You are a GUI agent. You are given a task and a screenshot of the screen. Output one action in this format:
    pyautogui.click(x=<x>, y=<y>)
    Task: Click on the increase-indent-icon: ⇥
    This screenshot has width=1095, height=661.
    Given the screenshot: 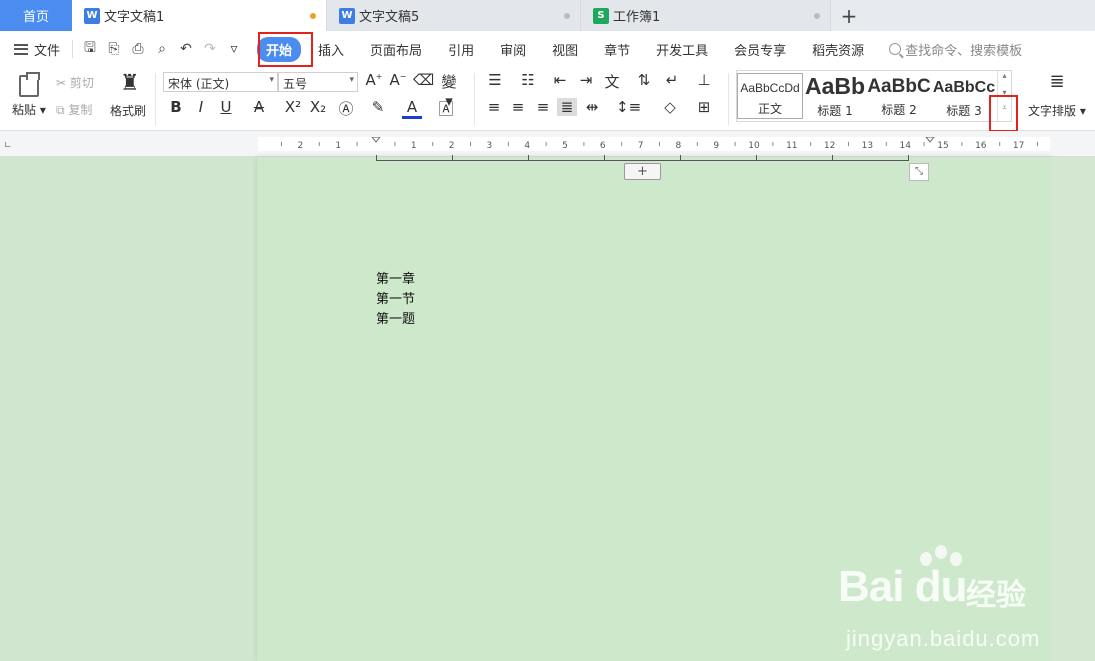 What is the action you would take?
    pyautogui.click(x=586, y=80)
    